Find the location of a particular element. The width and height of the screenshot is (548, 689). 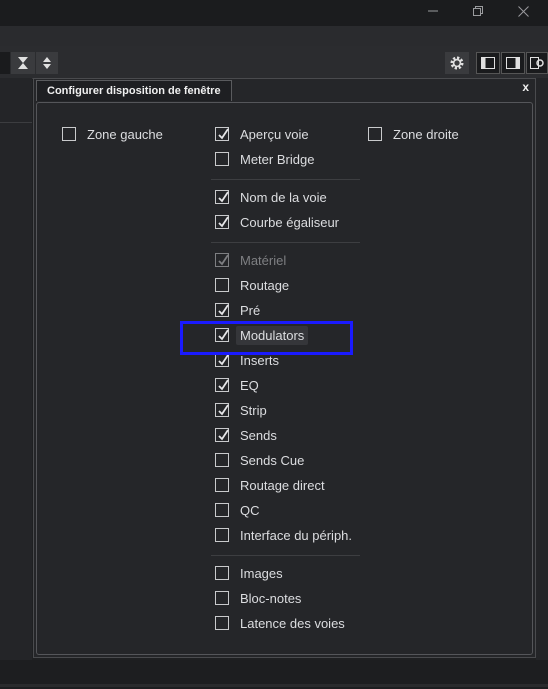

hourglass-icon is located at coordinates (23, 63).